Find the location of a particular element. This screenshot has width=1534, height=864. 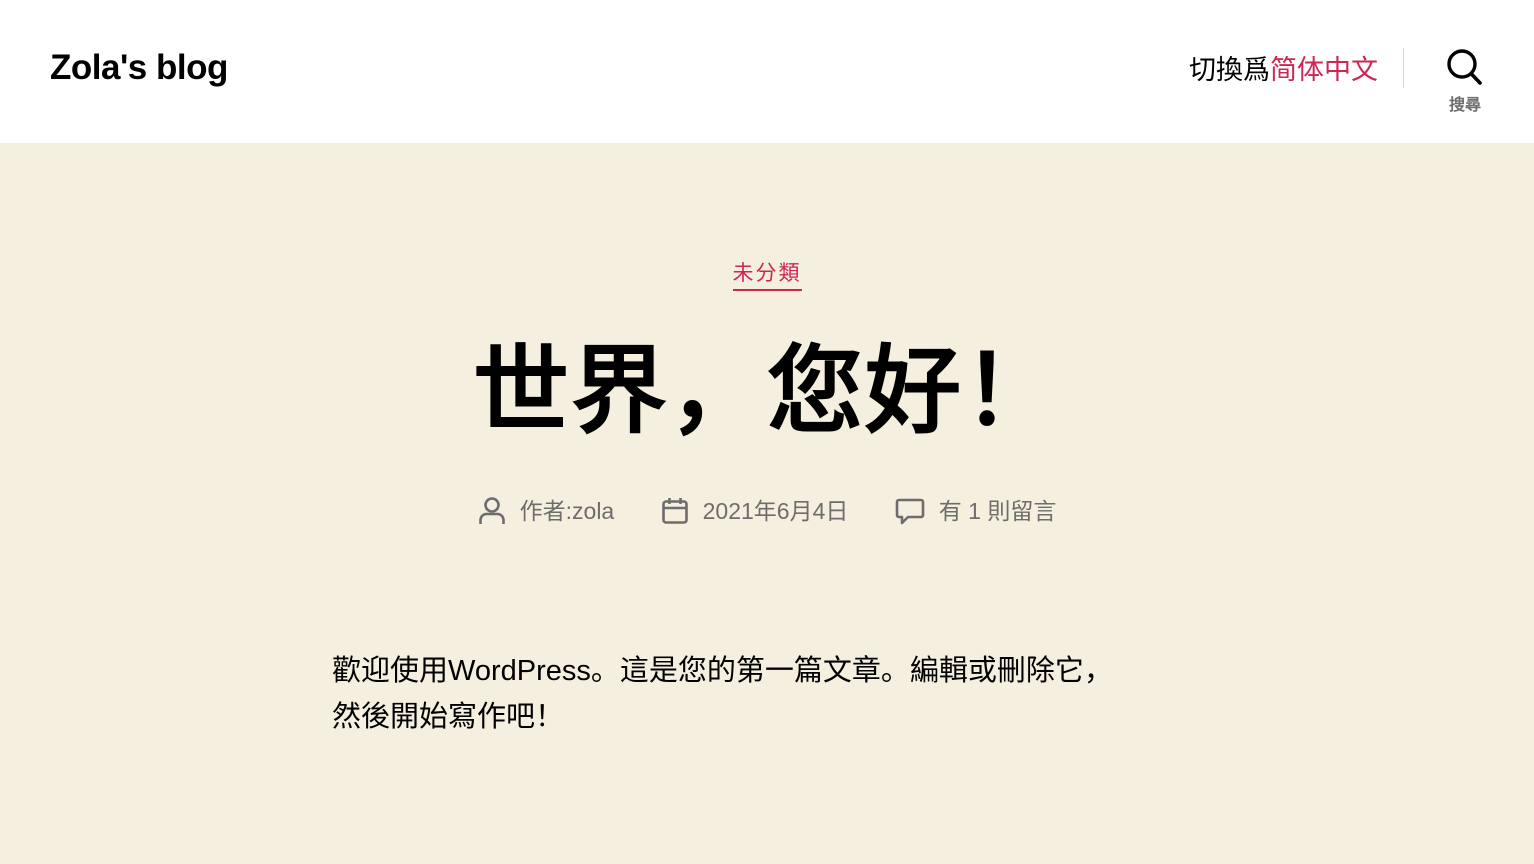

author-prefix: 作者: is located at coordinates (546, 510).